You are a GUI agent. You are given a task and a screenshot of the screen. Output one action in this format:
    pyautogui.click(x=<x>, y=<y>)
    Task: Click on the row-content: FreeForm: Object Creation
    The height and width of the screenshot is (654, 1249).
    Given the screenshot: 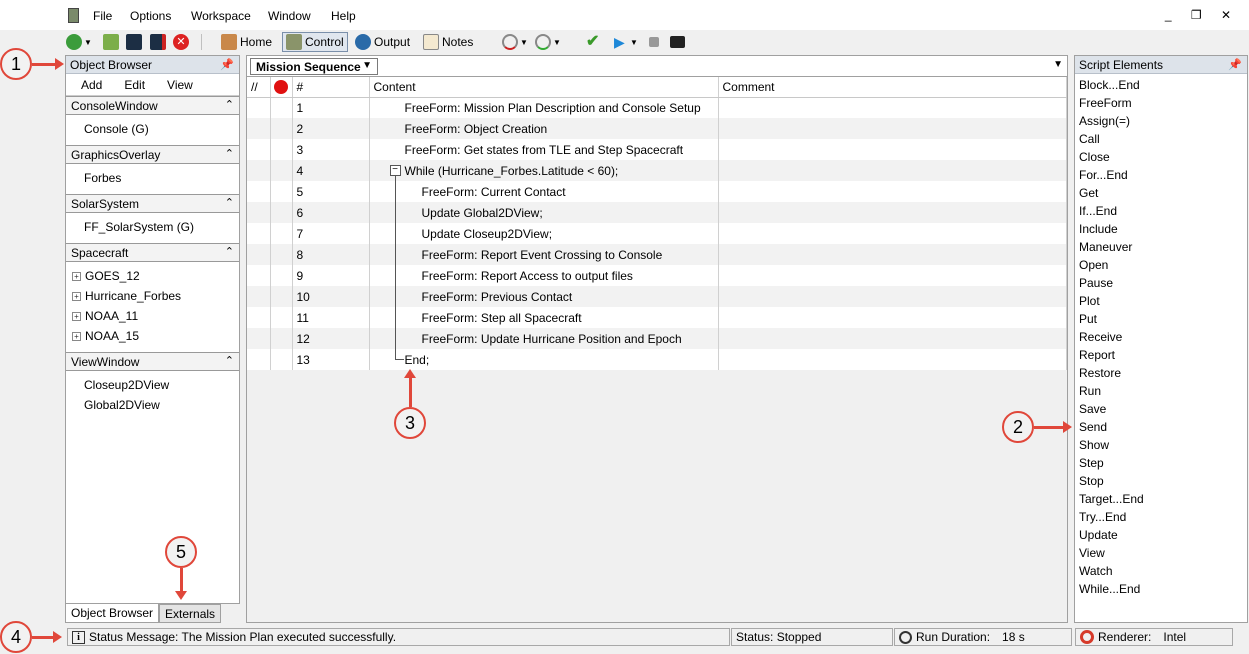 What is the action you would take?
    pyautogui.click(x=544, y=128)
    